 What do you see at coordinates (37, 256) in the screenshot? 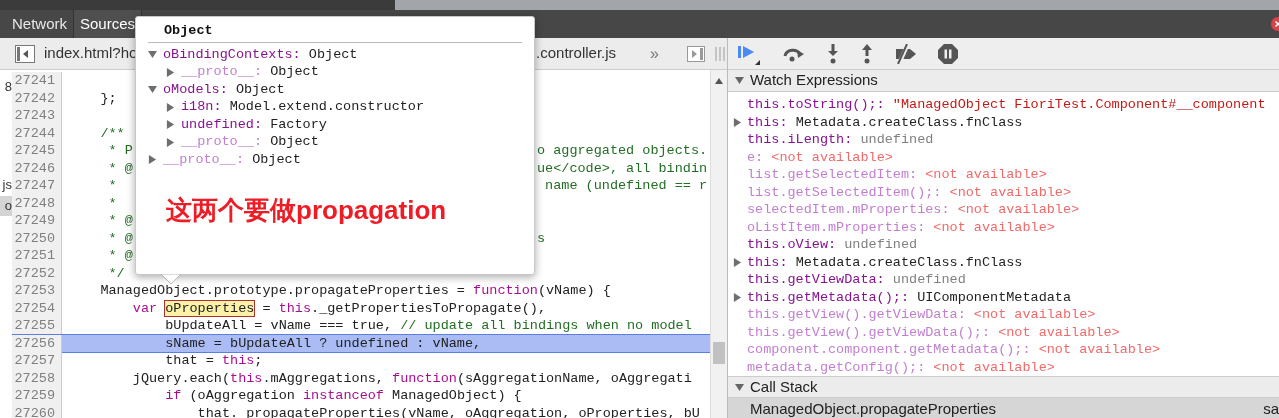
I see `line-number: 27251` at bounding box center [37, 256].